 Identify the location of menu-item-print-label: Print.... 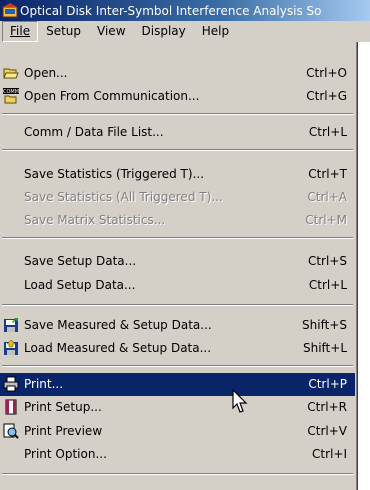
(44, 384).